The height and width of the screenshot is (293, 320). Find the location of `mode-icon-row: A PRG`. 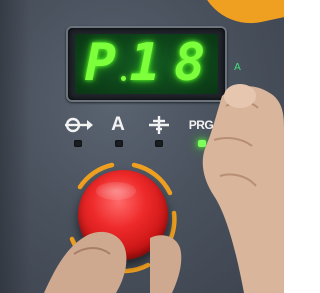

mode-icon-row: A PRG is located at coordinates (142, 125).